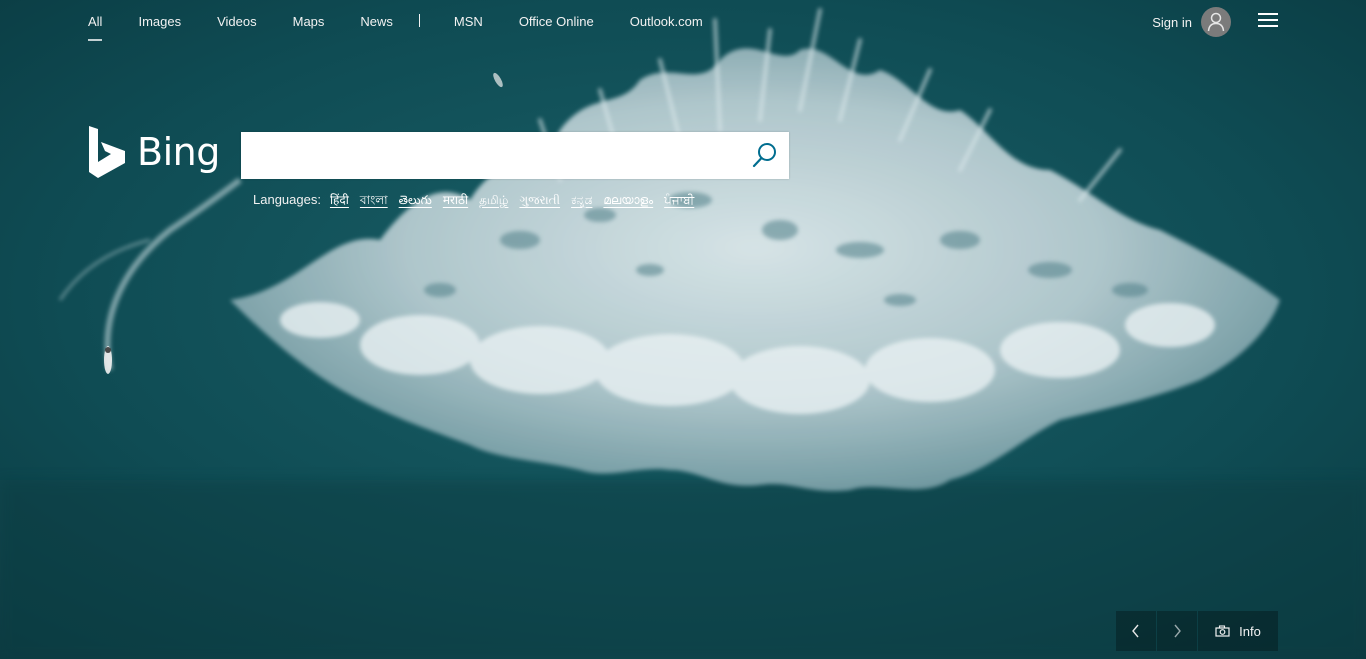 Image resolution: width=1366 pixels, height=659 pixels. I want to click on hamburger-menu-icon, so click(1268, 21).